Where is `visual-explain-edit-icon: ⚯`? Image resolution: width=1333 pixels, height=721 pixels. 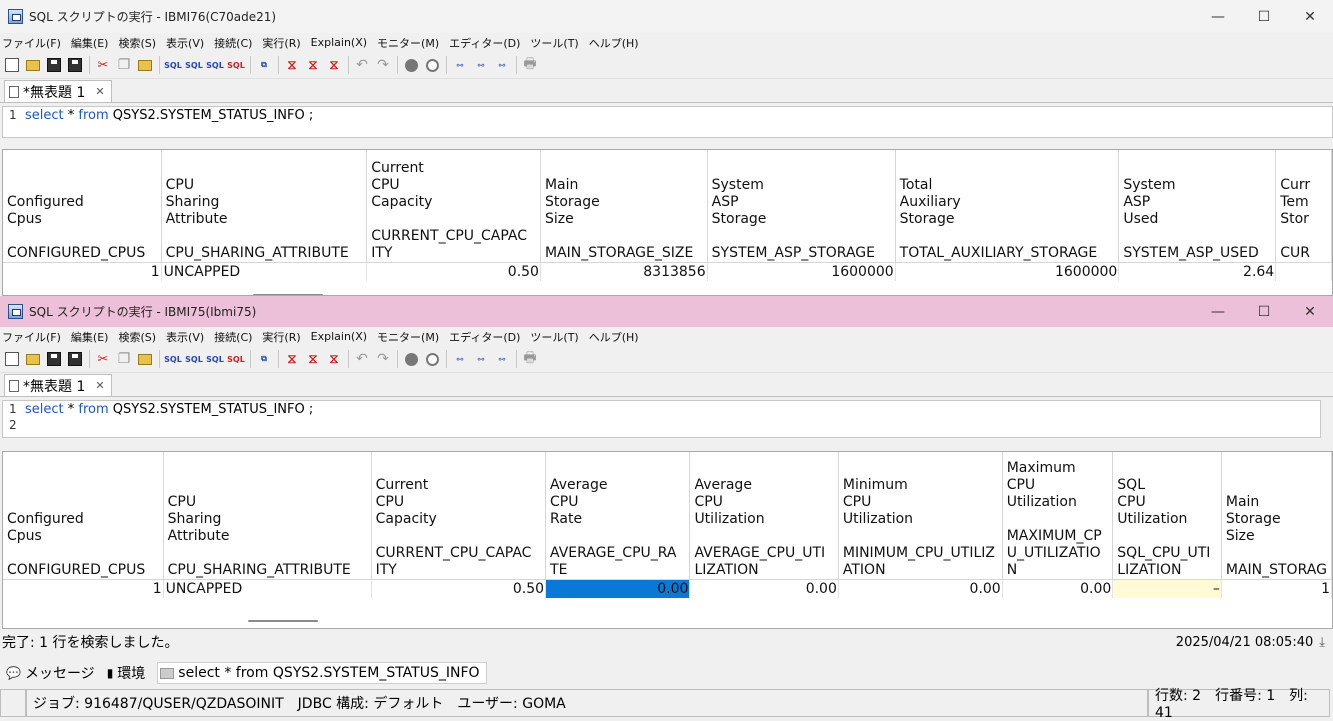 visual-explain-edit-icon: ⚯ is located at coordinates (502, 65).